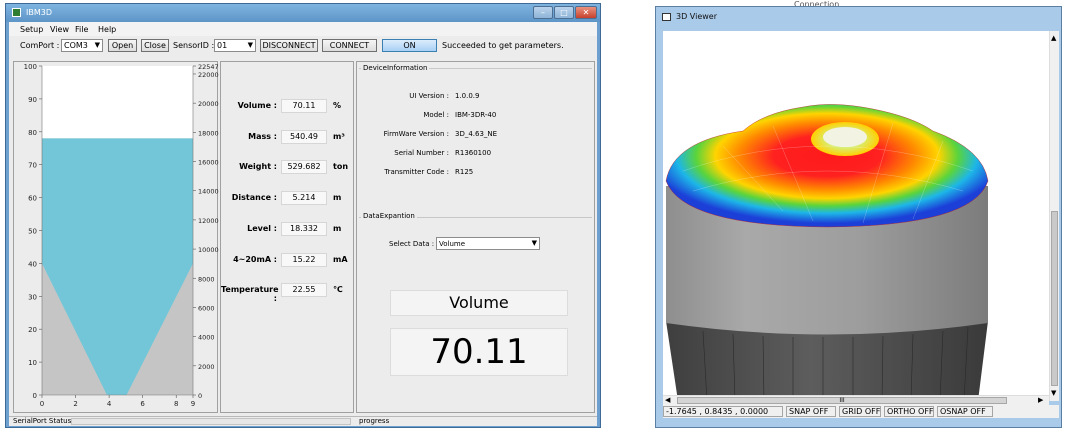 The image size is (1071, 432). Describe the element at coordinates (16, 12) in the screenshot. I see `app-icon` at that location.